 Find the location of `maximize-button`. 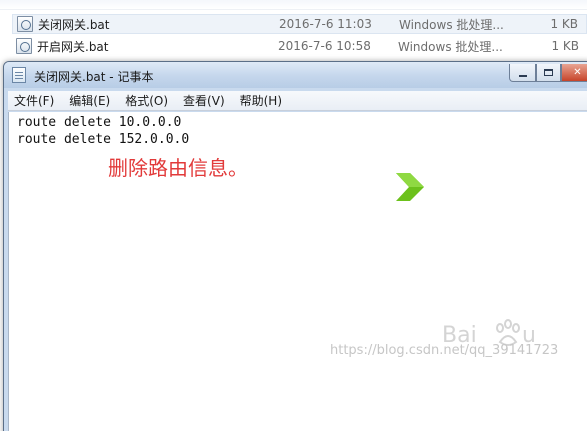

maximize-button is located at coordinates (548, 73).